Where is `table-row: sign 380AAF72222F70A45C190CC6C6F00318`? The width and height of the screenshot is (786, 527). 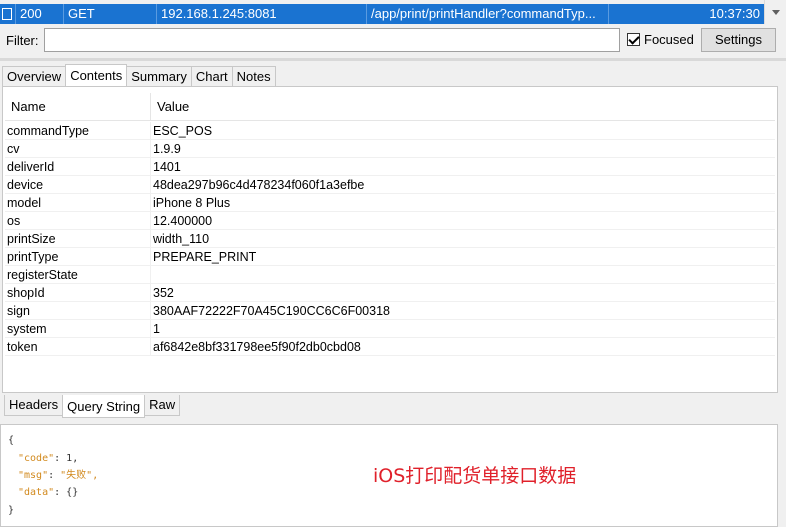 table-row: sign 380AAF72222F70A45C190CC6C6F00318 is located at coordinates (390, 311).